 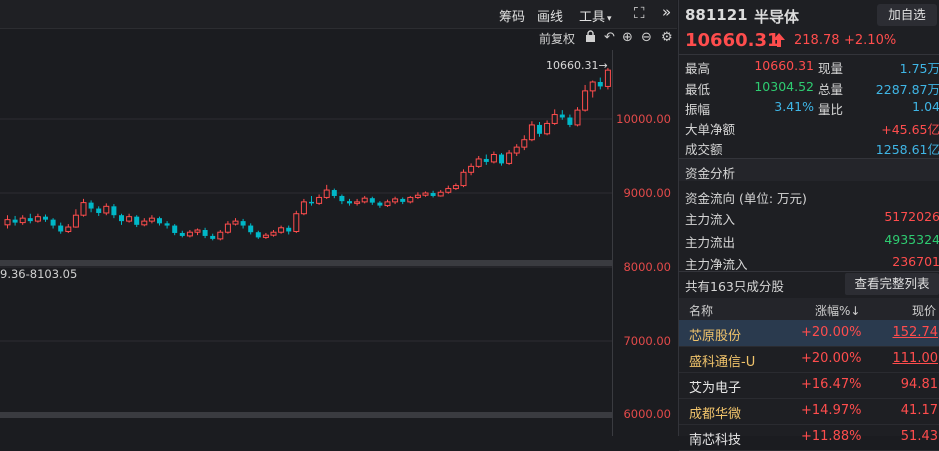 What do you see at coordinates (907, 15) in the screenshot?
I see `add-watchlist-button: 加自选` at bounding box center [907, 15].